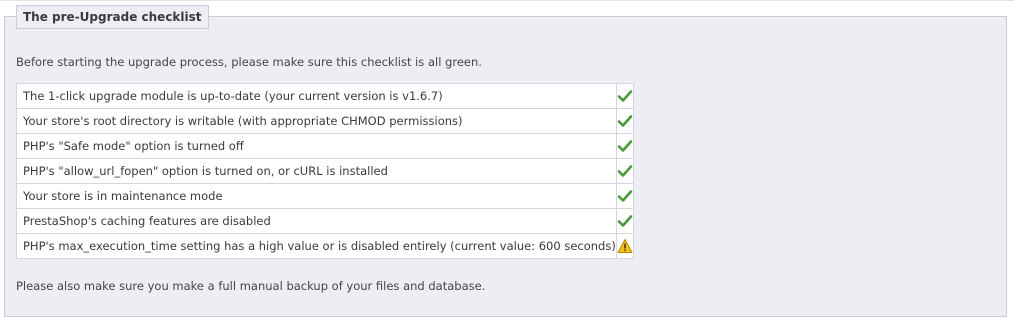 The width and height of the screenshot is (1014, 328). What do you see at coordinates (316, 146) in the screenshot?
I see `checklist-item-label: PHP's "Safe mode" option is turned off` at bounding box center [316, 146].